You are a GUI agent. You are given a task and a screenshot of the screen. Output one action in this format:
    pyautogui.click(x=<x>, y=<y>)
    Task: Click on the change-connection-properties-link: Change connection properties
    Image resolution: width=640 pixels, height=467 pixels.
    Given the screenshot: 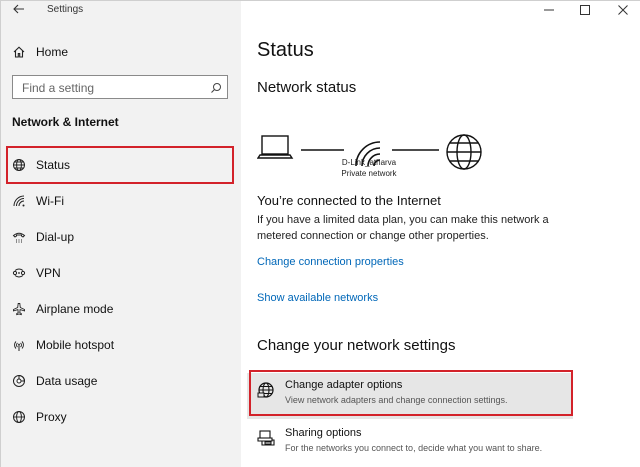 What is the action you would take?
    pyautogui.click(x=330, y=262)
    